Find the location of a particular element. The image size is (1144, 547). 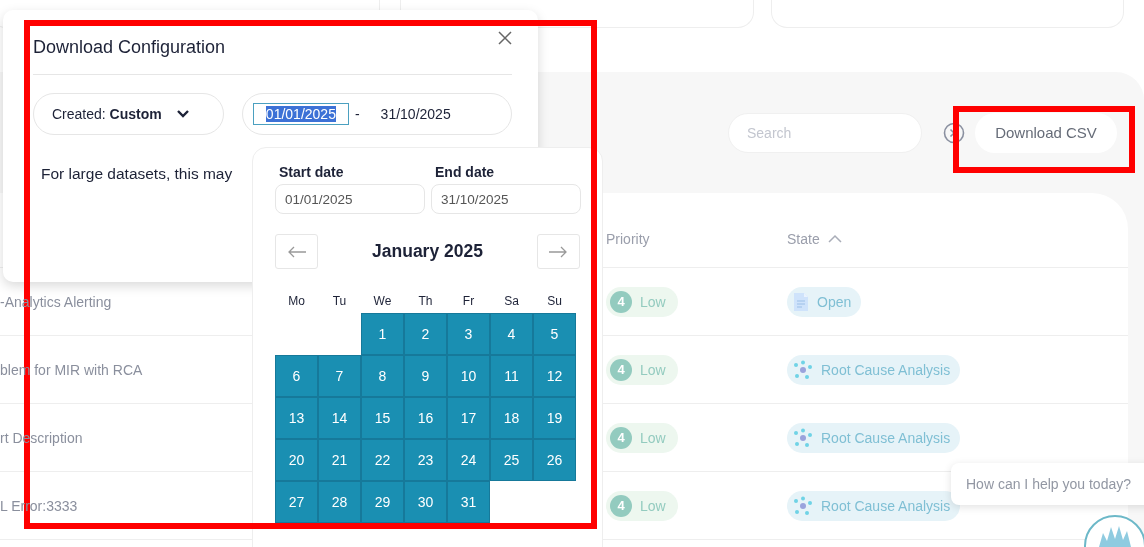

chat-prompt: How can I help you today? is located at coordinates (1048, 484).